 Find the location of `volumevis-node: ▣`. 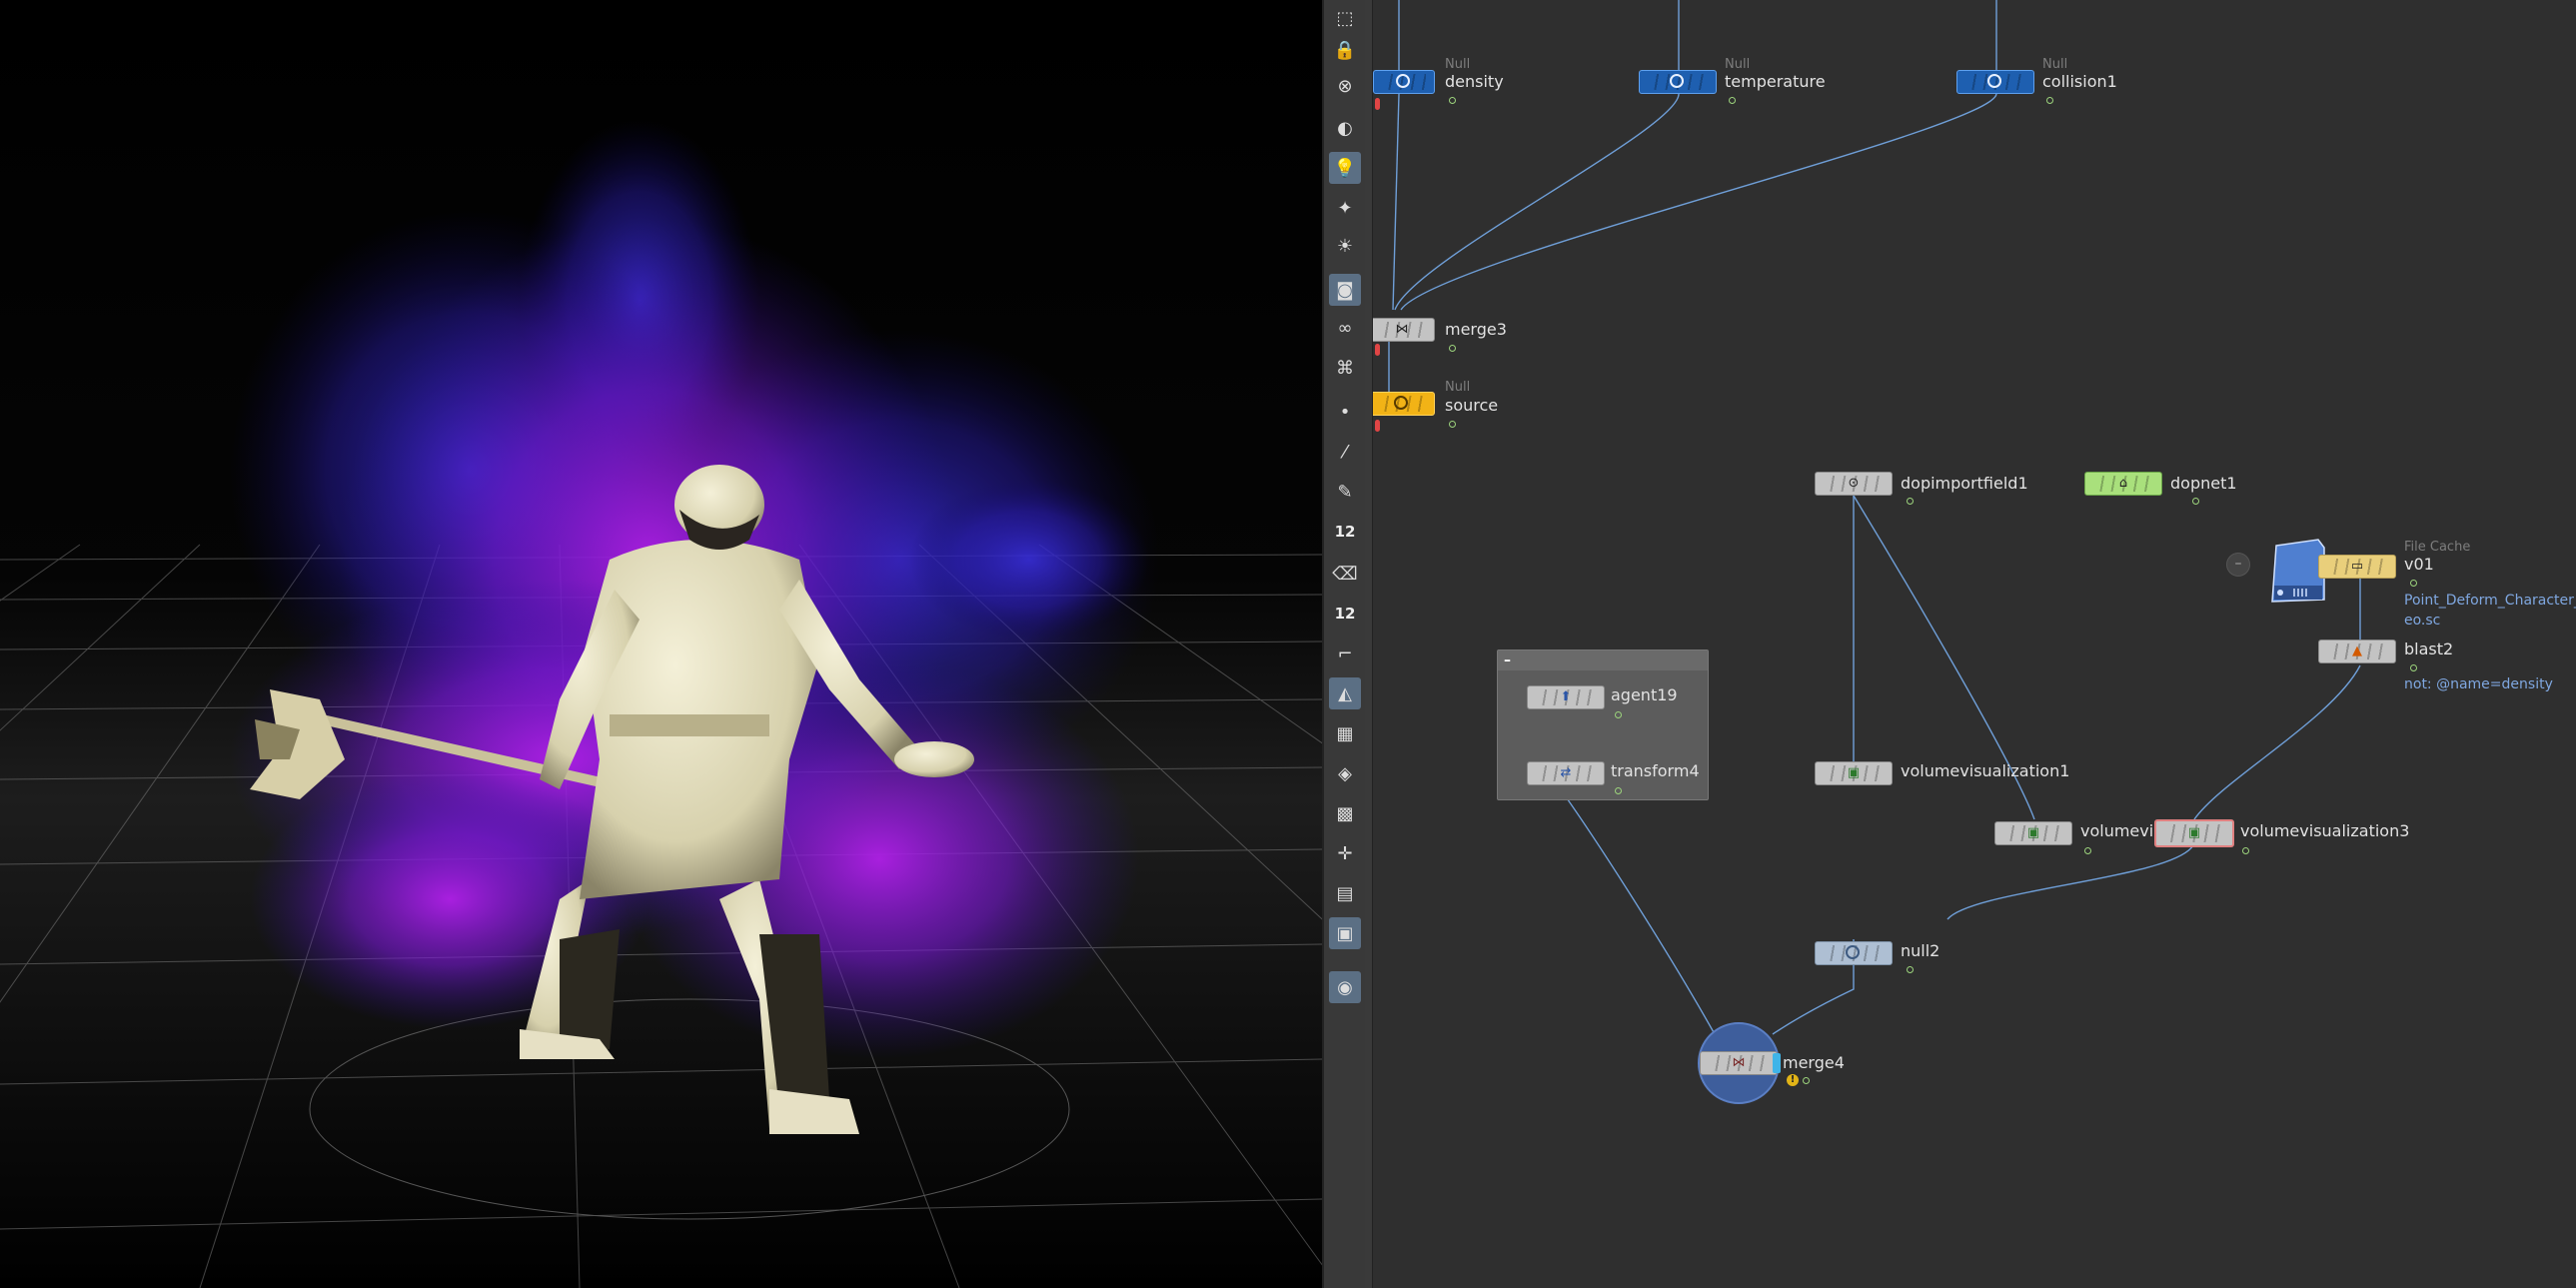

volumevis-node: ▣ is located at coordinates (2033, 833).